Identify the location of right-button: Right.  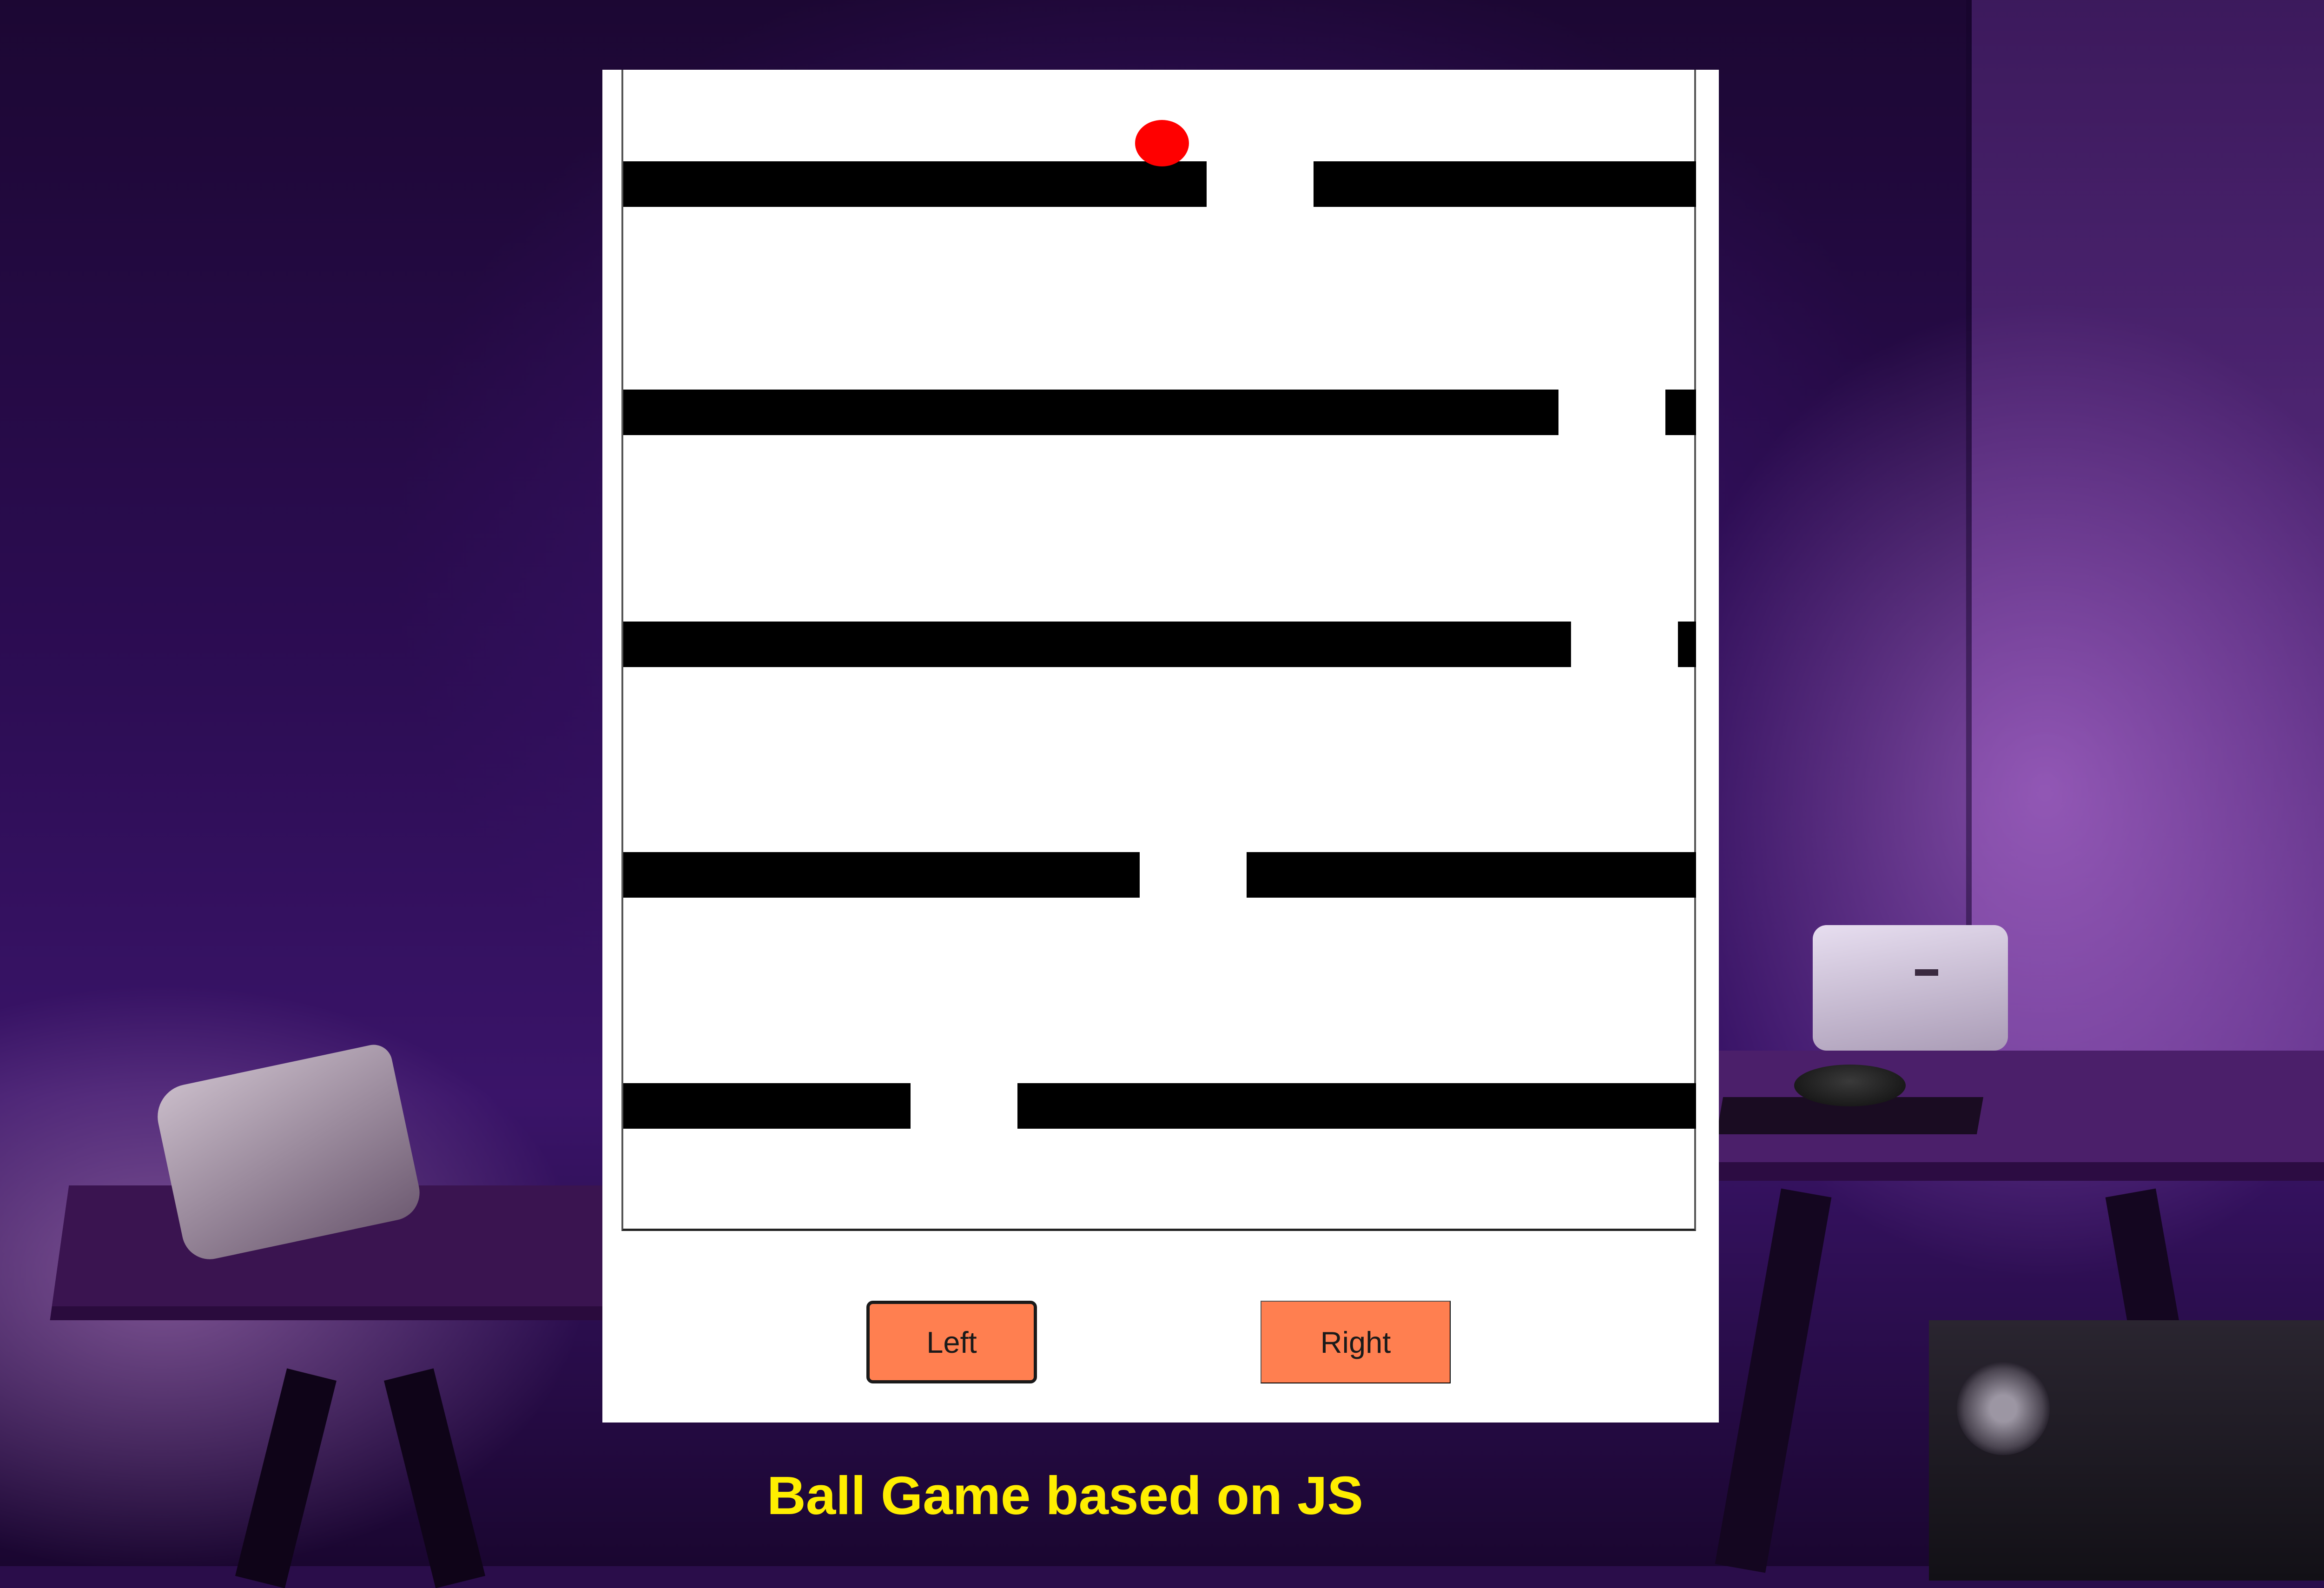
(1356, 1342).